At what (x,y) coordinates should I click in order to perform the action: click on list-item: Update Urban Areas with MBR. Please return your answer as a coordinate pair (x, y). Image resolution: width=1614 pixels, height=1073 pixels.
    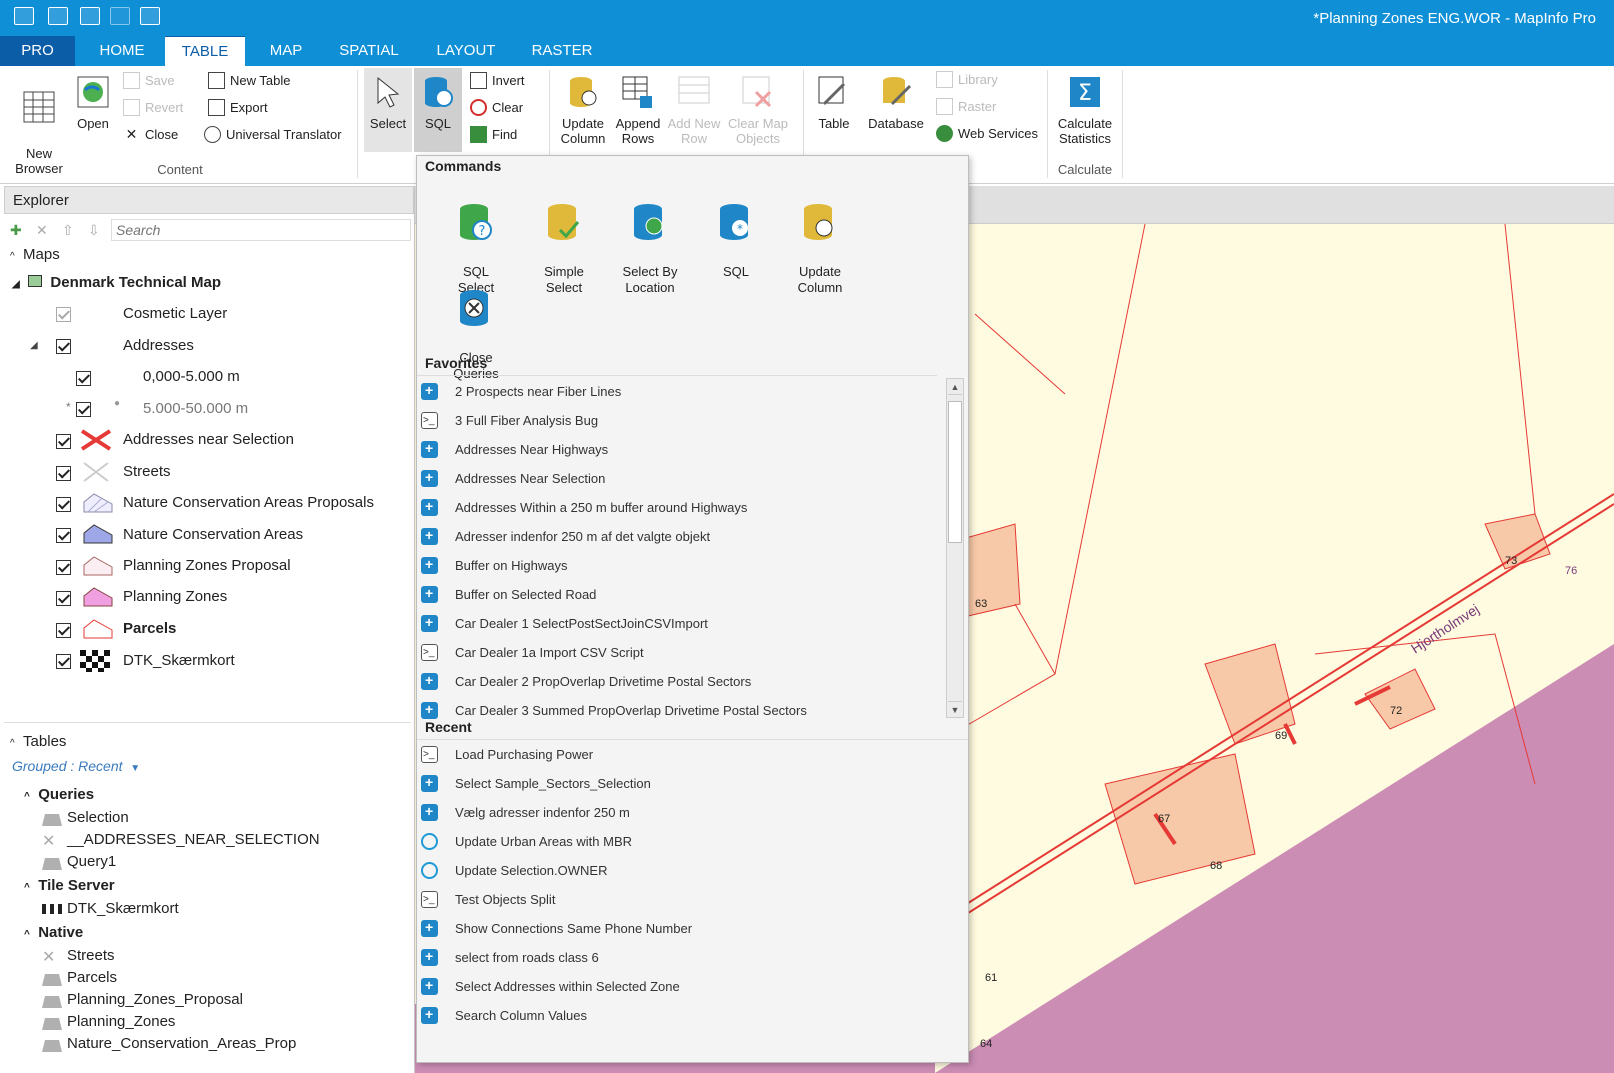
    Looking at the image, I should click on (677, 841).